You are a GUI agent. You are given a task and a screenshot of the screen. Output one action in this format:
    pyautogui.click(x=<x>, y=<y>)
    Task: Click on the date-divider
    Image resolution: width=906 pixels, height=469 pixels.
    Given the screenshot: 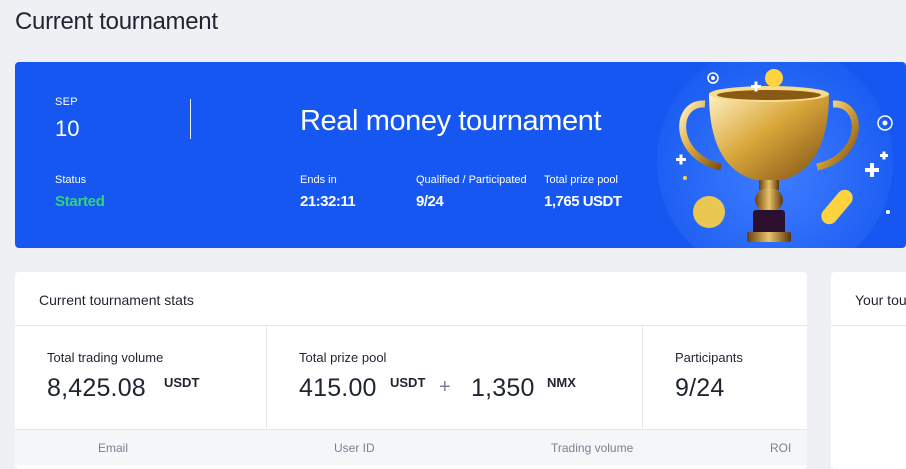 What is the action you would take?
    pyautogui.click(x=190, y=119)
    